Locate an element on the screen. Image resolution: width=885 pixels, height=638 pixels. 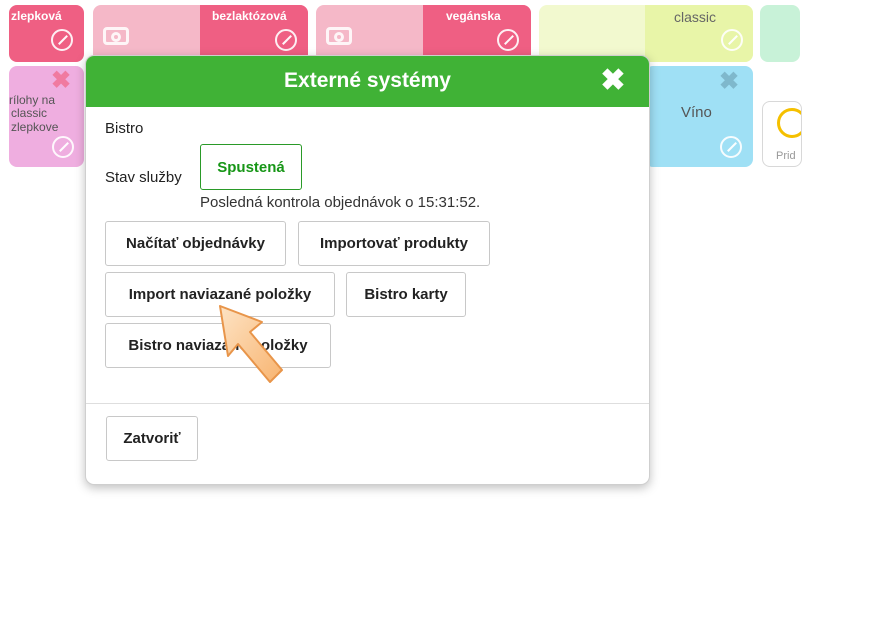
tile-label: zlepkove is located at coordinates (35, 127).